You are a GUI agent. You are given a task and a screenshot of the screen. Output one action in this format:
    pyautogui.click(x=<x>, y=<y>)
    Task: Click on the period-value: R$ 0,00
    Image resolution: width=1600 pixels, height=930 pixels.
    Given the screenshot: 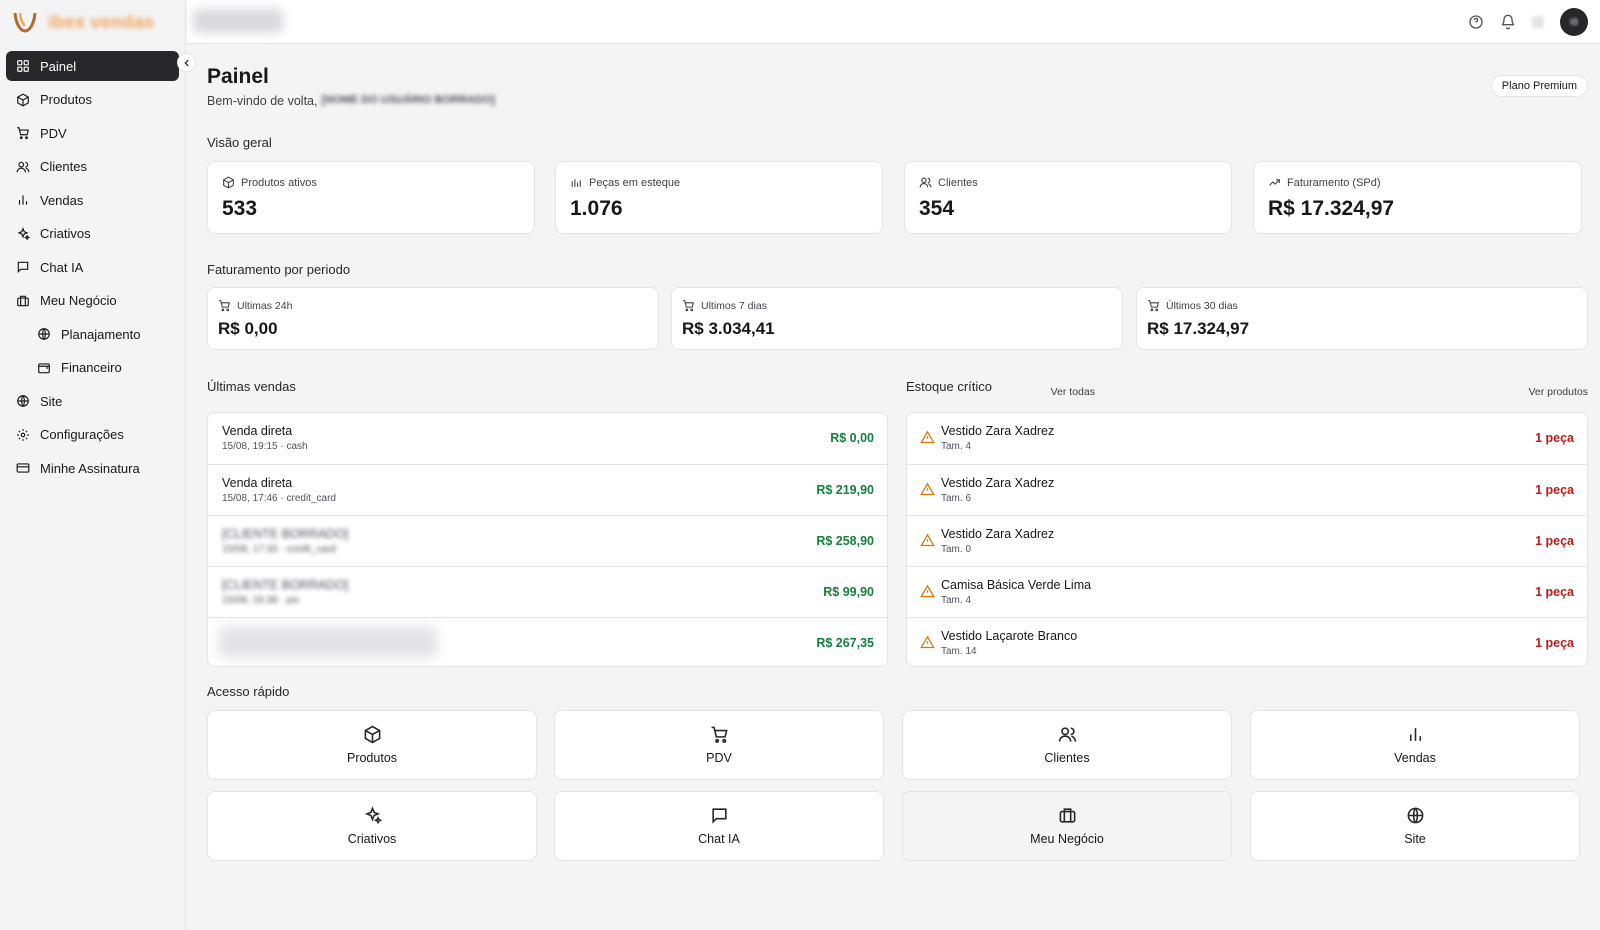 What is the action you would take?
    pyautogui.click(x=248, y=328)
    